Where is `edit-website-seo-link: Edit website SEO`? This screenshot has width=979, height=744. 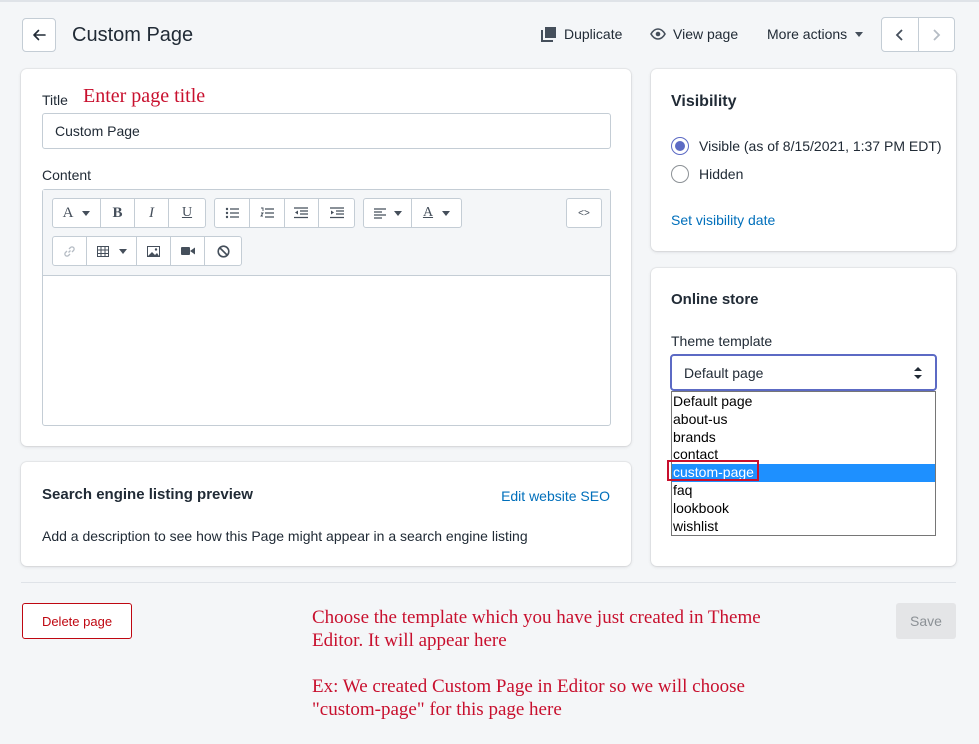
edit-website-seo-link: Edit website SEO is located at coordinates (555, 496).